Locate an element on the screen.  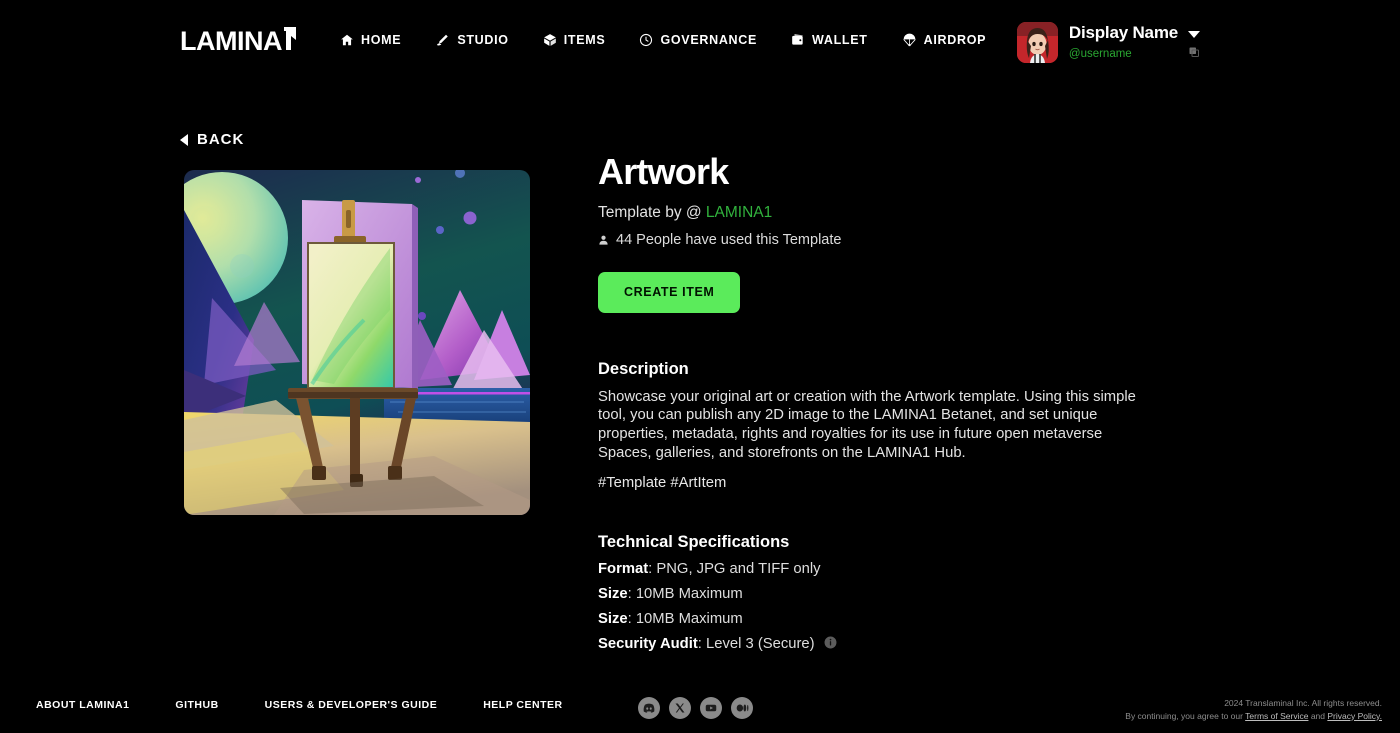
nav-label: HOME is located at coordinates (381, 40).